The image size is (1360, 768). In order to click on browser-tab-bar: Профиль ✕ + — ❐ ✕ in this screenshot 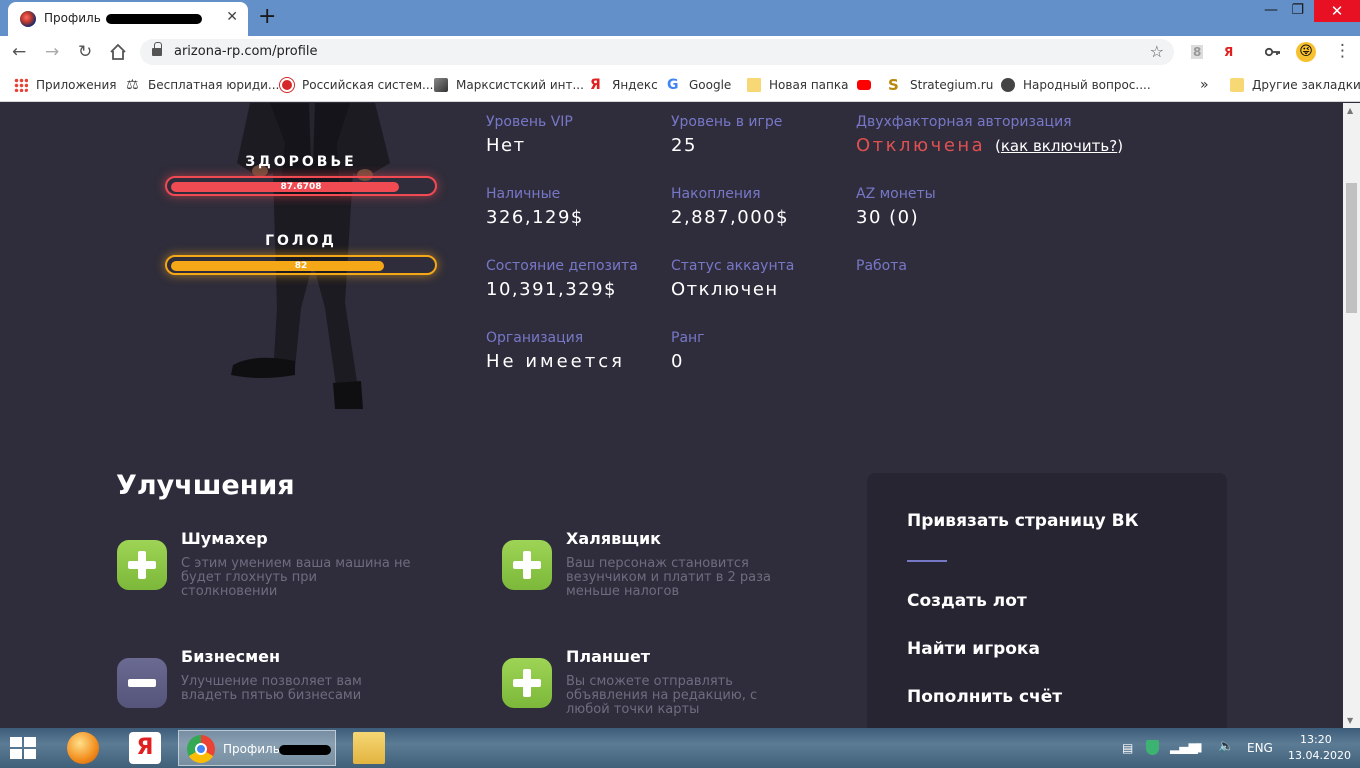, I will do `click(680, 18)`.